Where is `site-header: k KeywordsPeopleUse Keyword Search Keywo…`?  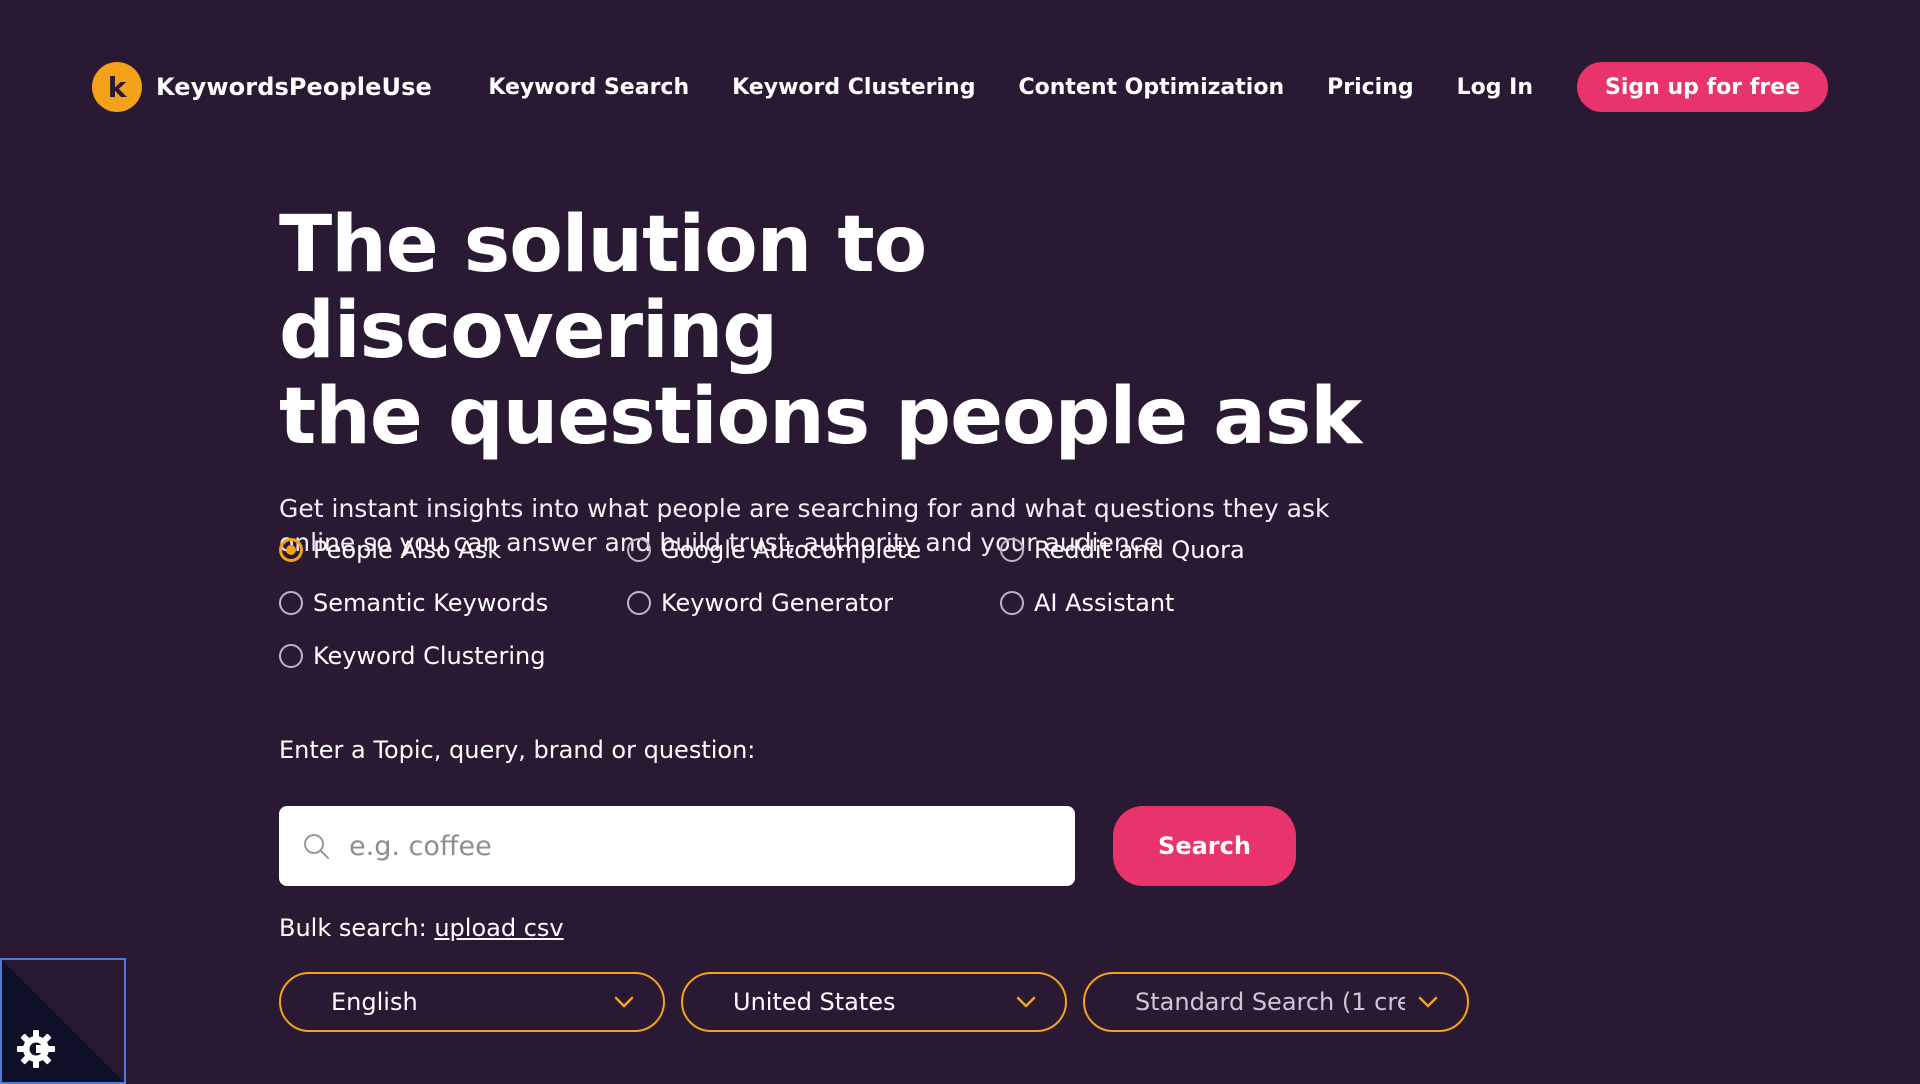 site-header: k KeywordsPeopleUse Keyword Search Keywo… is located at coordinates (960, 87).